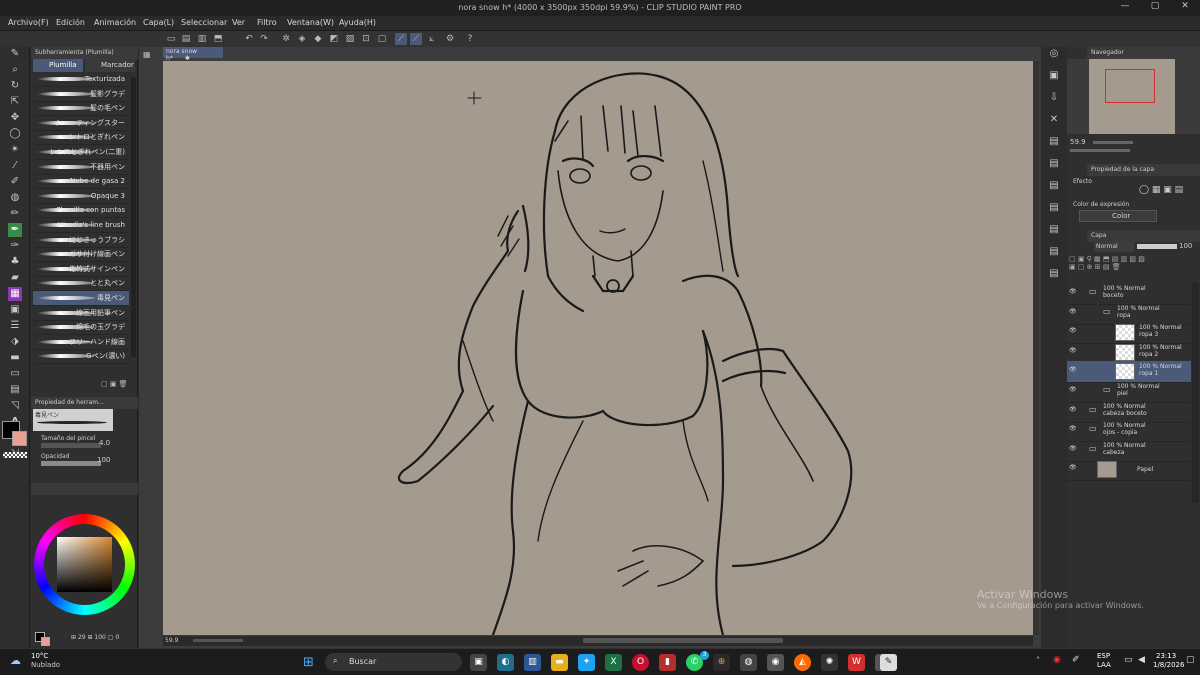  I want to click on vertical-scrollbar, so click(1036, 348).